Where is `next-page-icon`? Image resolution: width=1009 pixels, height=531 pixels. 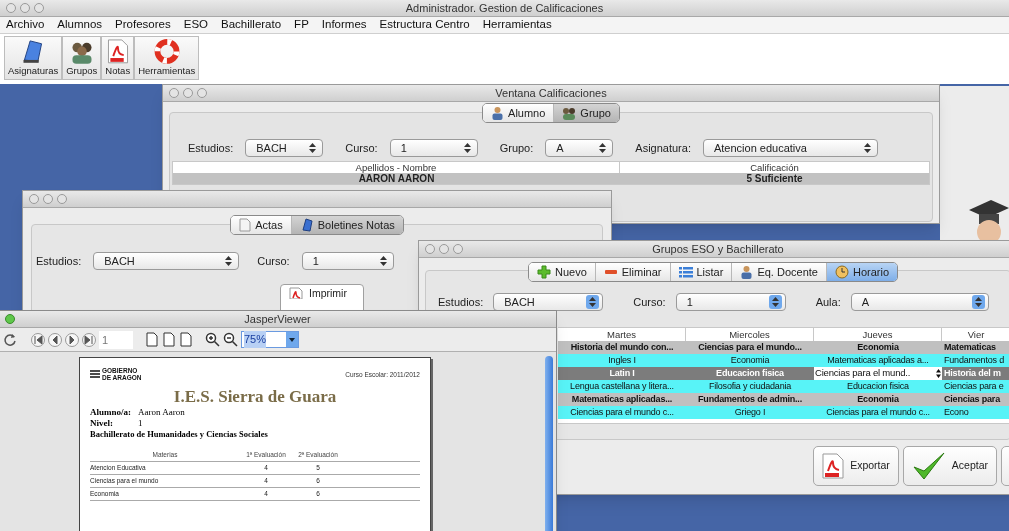 next-page-icon is located at coordinates (72, 339).